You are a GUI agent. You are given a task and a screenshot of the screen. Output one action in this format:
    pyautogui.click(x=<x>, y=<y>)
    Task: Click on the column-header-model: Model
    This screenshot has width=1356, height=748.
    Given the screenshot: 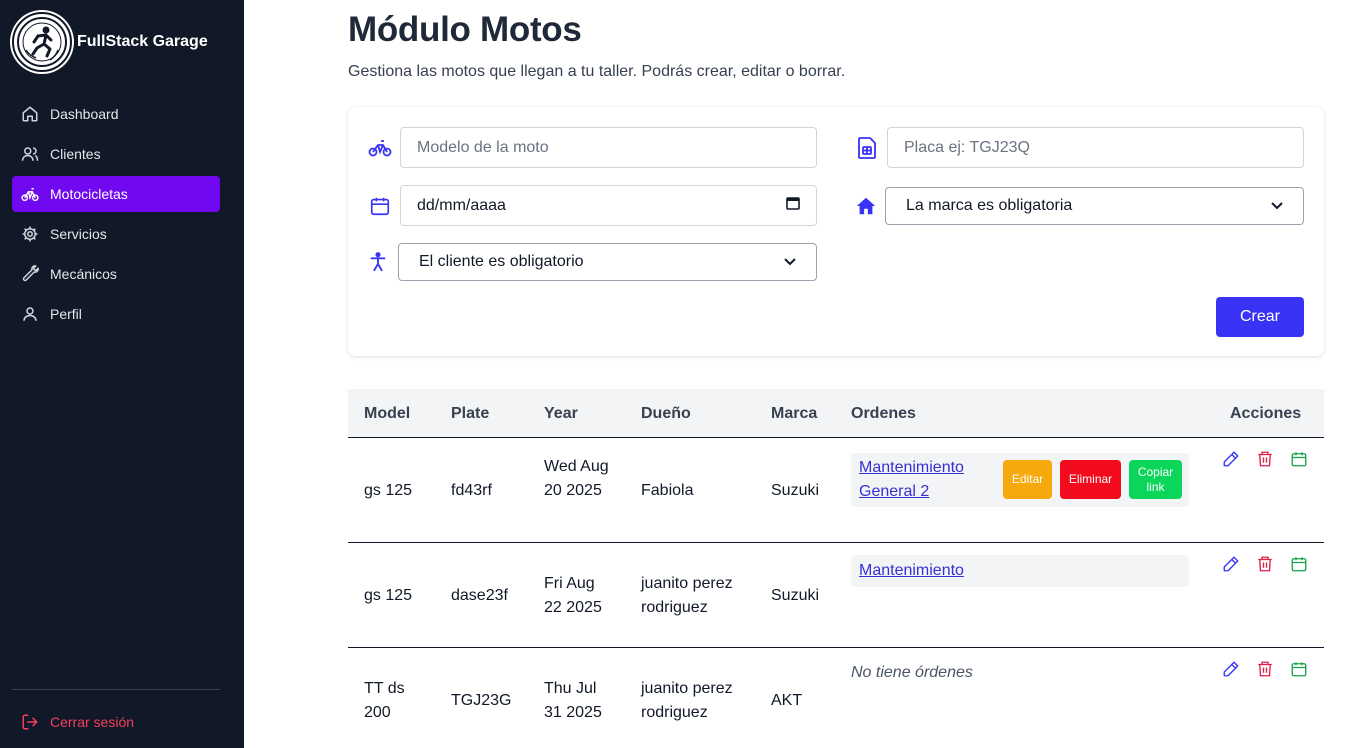 What is the action you would take?
    pyautogui.click(x=387, y=413)
    